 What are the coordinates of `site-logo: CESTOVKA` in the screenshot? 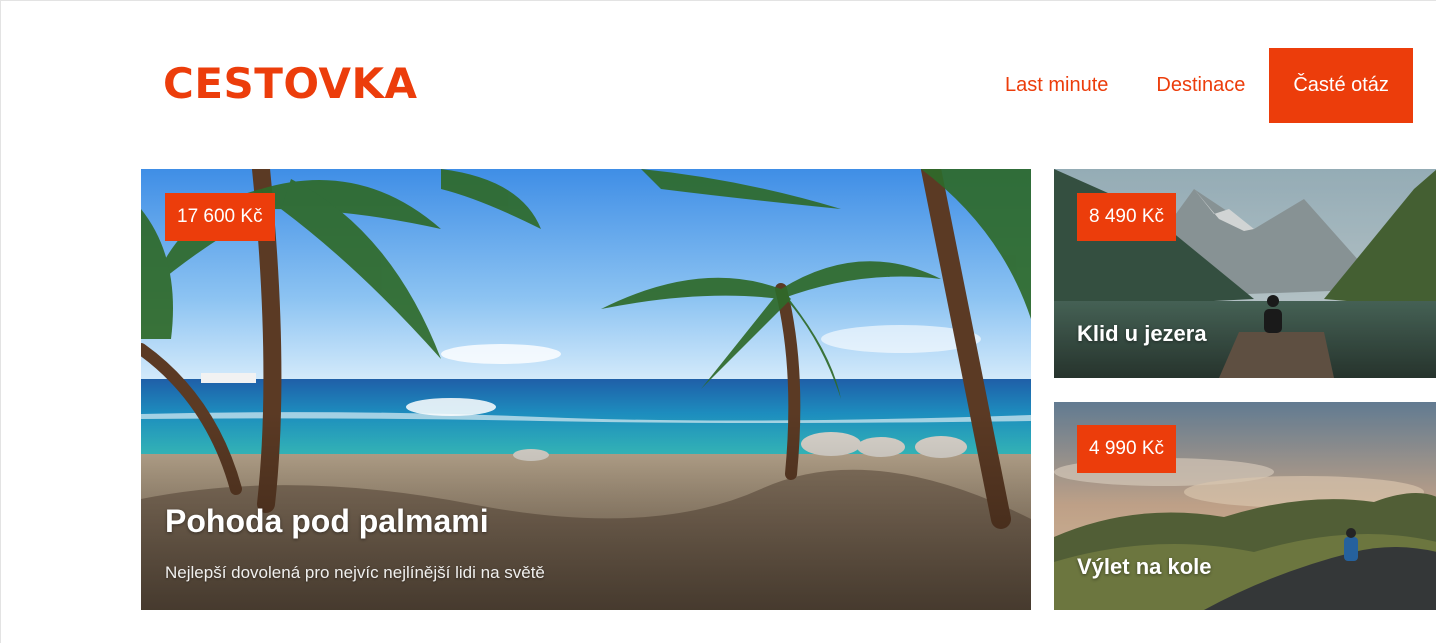 It's located at (290, 84).